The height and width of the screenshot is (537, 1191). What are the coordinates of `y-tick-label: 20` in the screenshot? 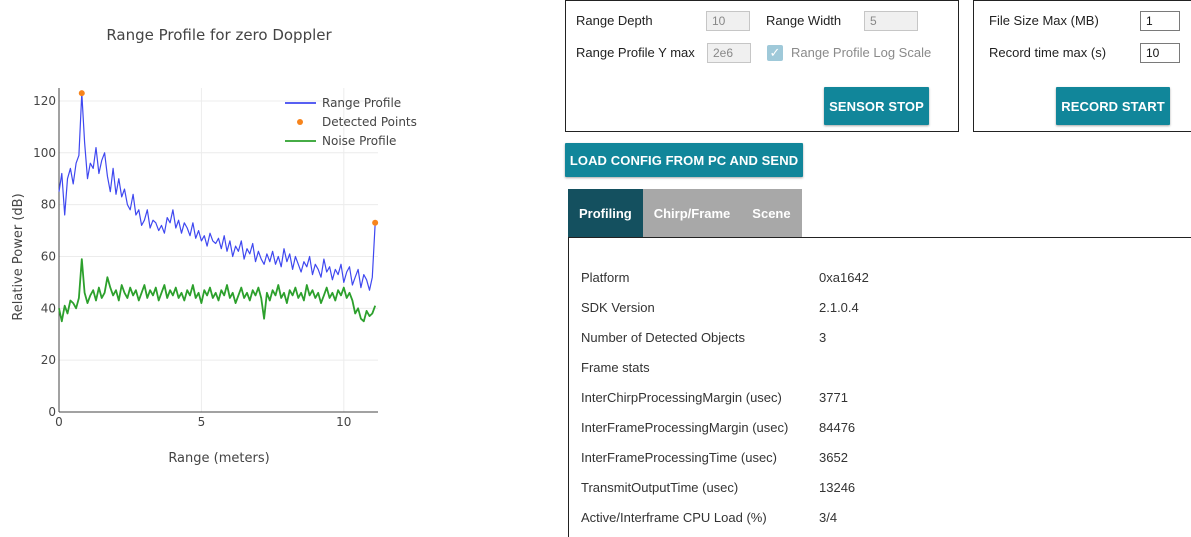 It's located at (48, 360).